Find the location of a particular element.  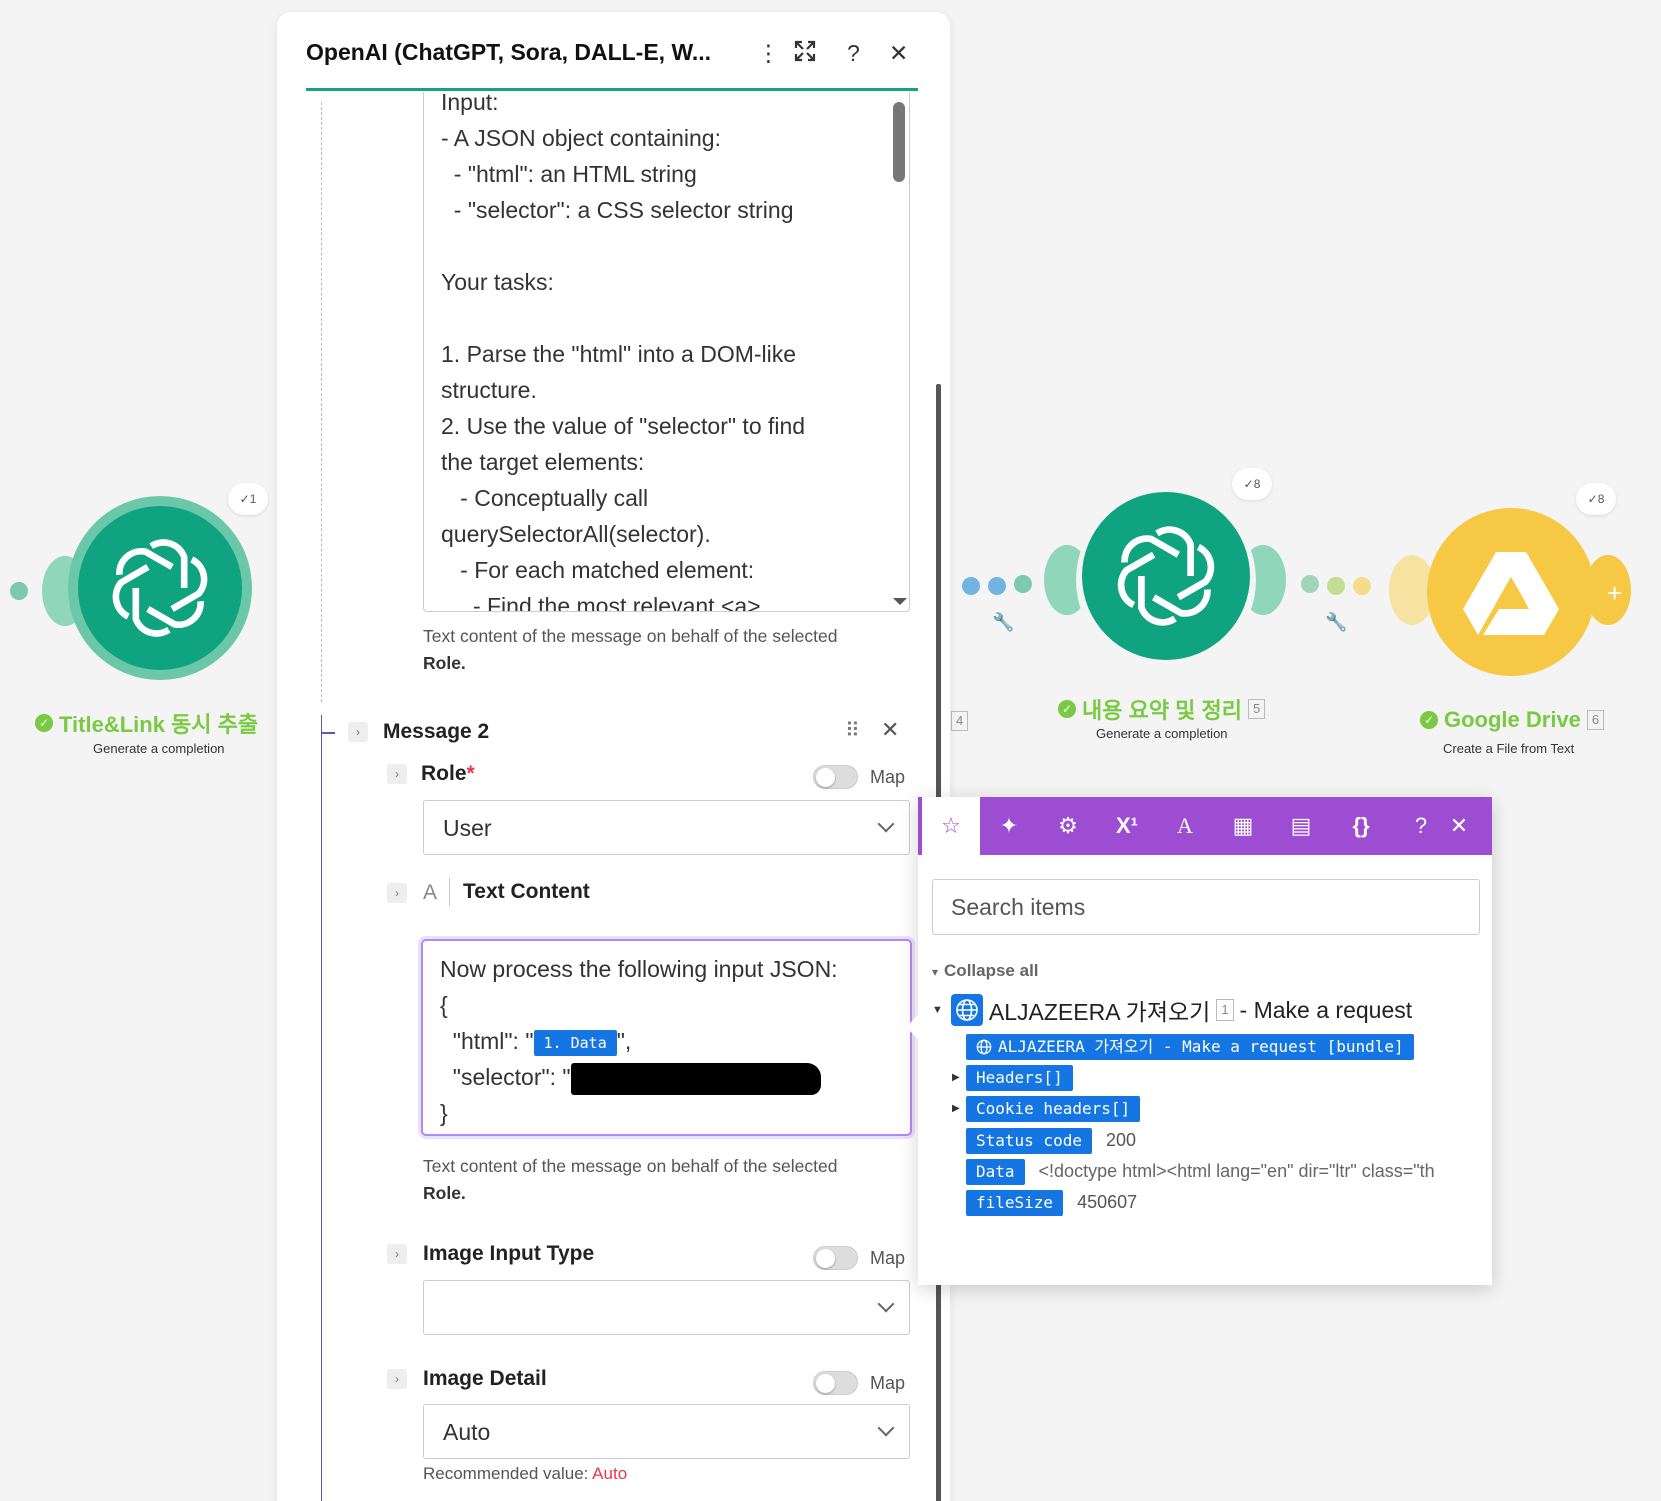

recommended-value: Recommended value: Auto is located at coordinates (525, 1474).